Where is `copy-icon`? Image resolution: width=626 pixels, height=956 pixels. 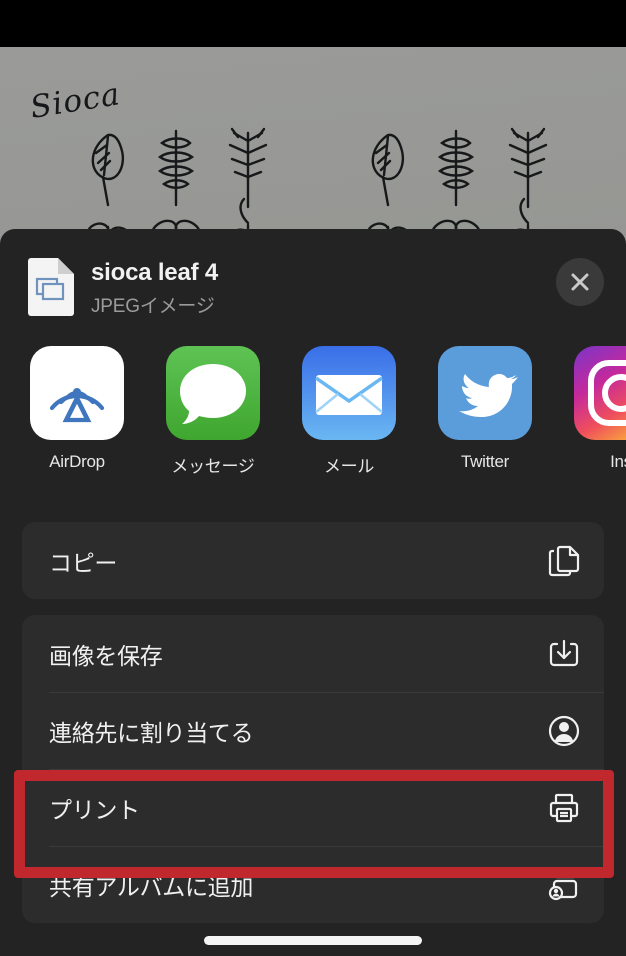 copy-icon is located at coordinates (564, 561).